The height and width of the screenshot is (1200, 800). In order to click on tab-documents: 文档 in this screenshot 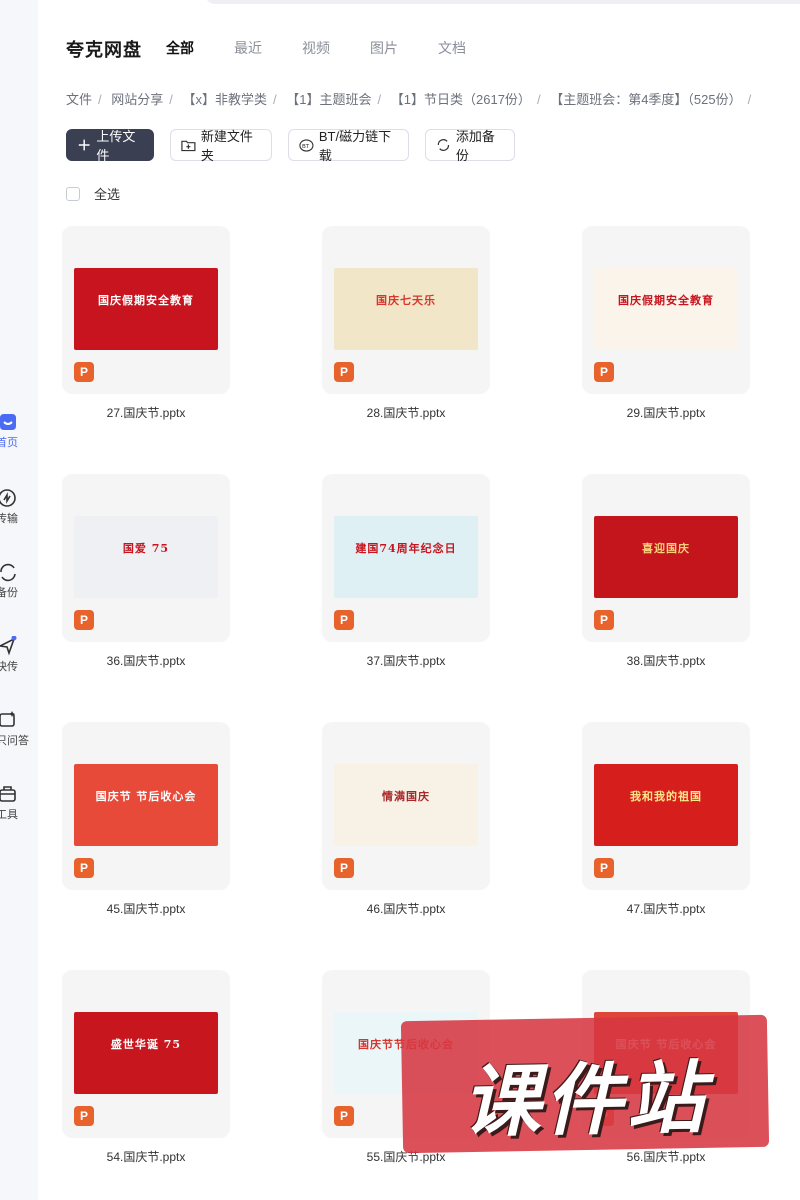, I will do `click(452, 48)`.